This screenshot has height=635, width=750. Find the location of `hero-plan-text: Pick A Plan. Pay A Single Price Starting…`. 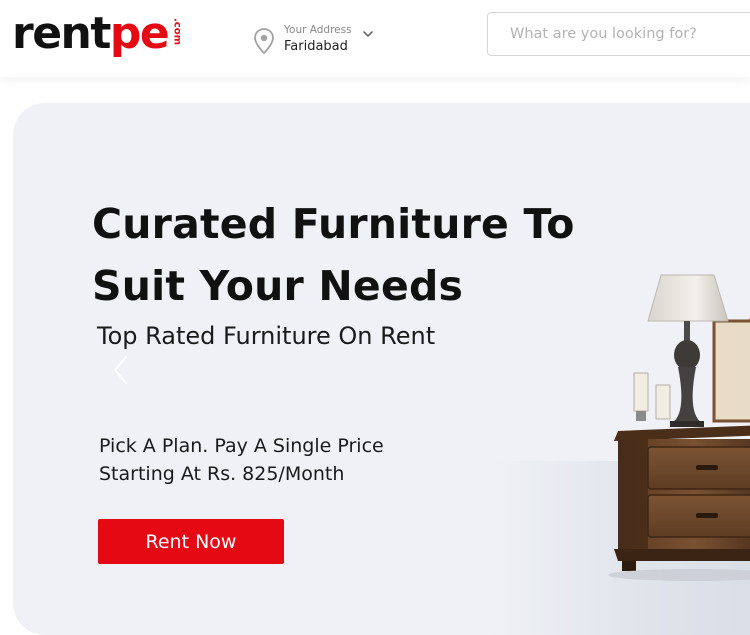

hero-plan-text: Pick A Plan. Pay A Single Price Starting… is located at coordinates (309, 460).